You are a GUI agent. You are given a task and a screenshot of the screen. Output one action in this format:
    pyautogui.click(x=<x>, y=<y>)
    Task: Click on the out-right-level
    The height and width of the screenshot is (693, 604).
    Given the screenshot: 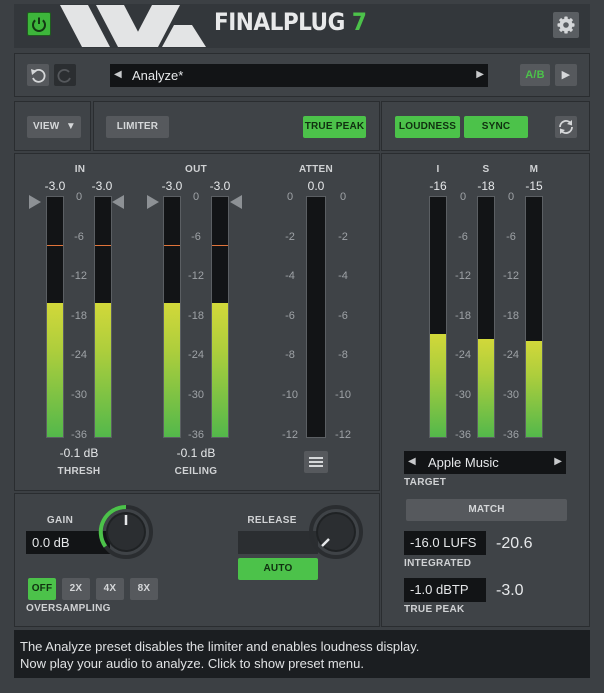 What is the action you would take?
    pyautogui.click(x=220, y=369)
    